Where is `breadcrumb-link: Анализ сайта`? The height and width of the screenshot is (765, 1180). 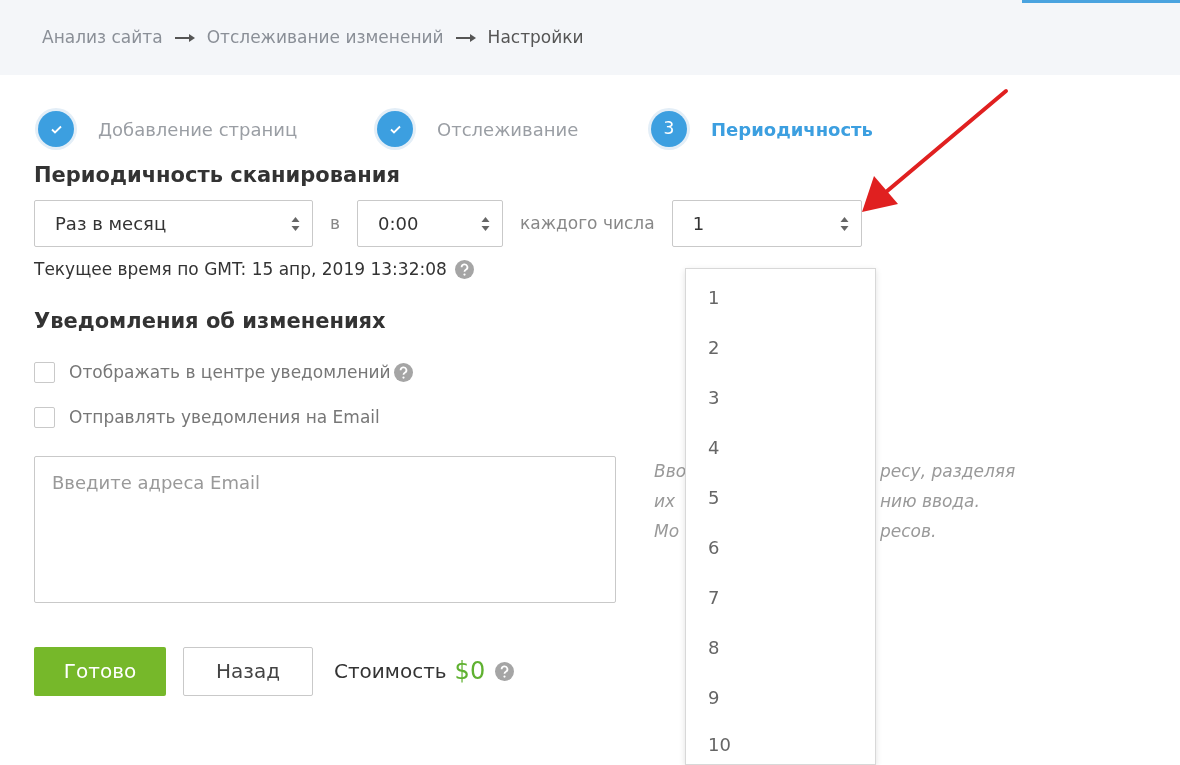 breadcrumb-link: Анализ сайта is located at coordinates (102, 37).